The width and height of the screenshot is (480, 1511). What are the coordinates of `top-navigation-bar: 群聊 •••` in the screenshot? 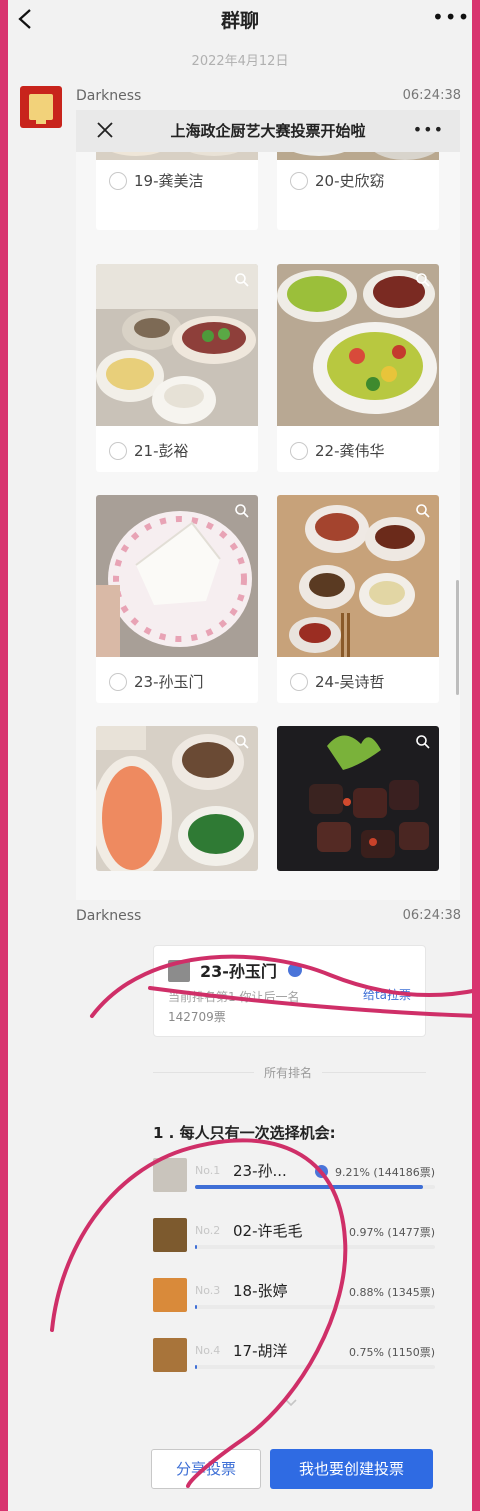 It's located at (240, 19).